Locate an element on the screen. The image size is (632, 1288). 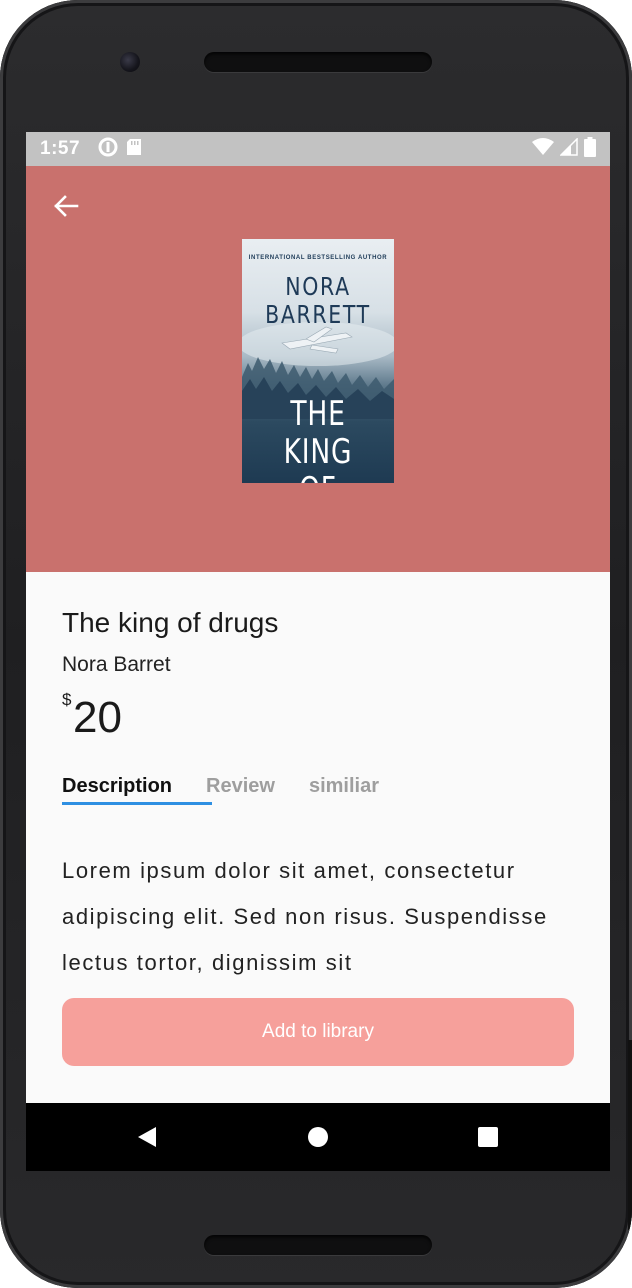
status-time: 1:57 is located at coordinates (60, 148).